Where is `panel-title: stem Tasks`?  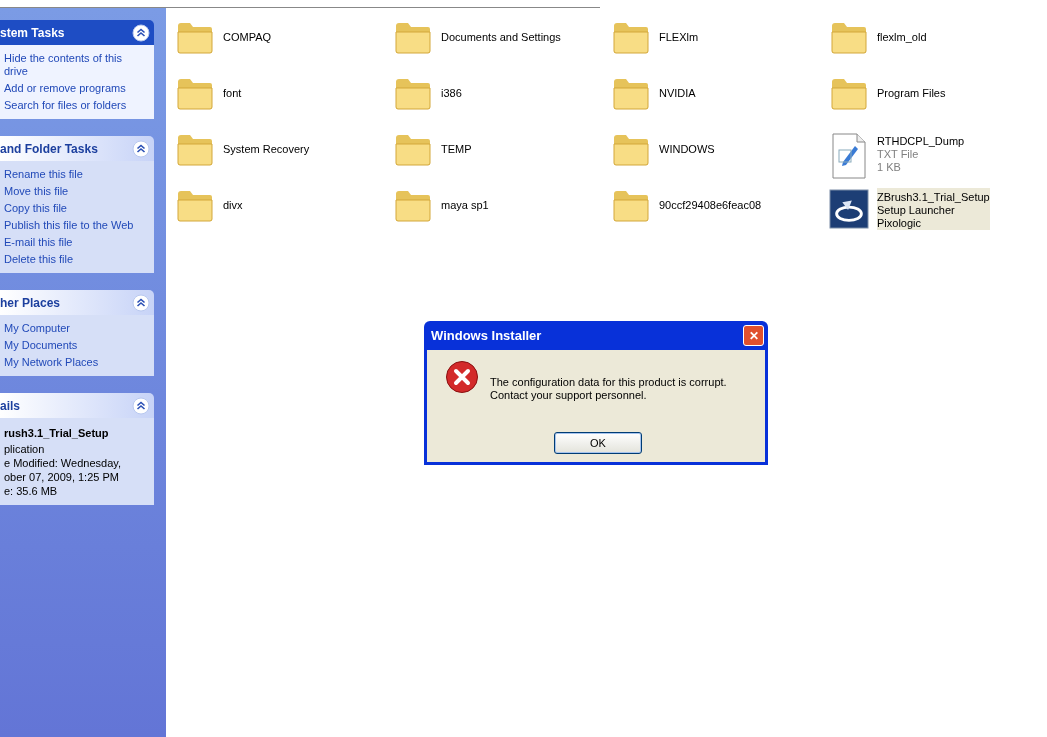 panel-title: stem Tasks is located at coordinates (32, 33).